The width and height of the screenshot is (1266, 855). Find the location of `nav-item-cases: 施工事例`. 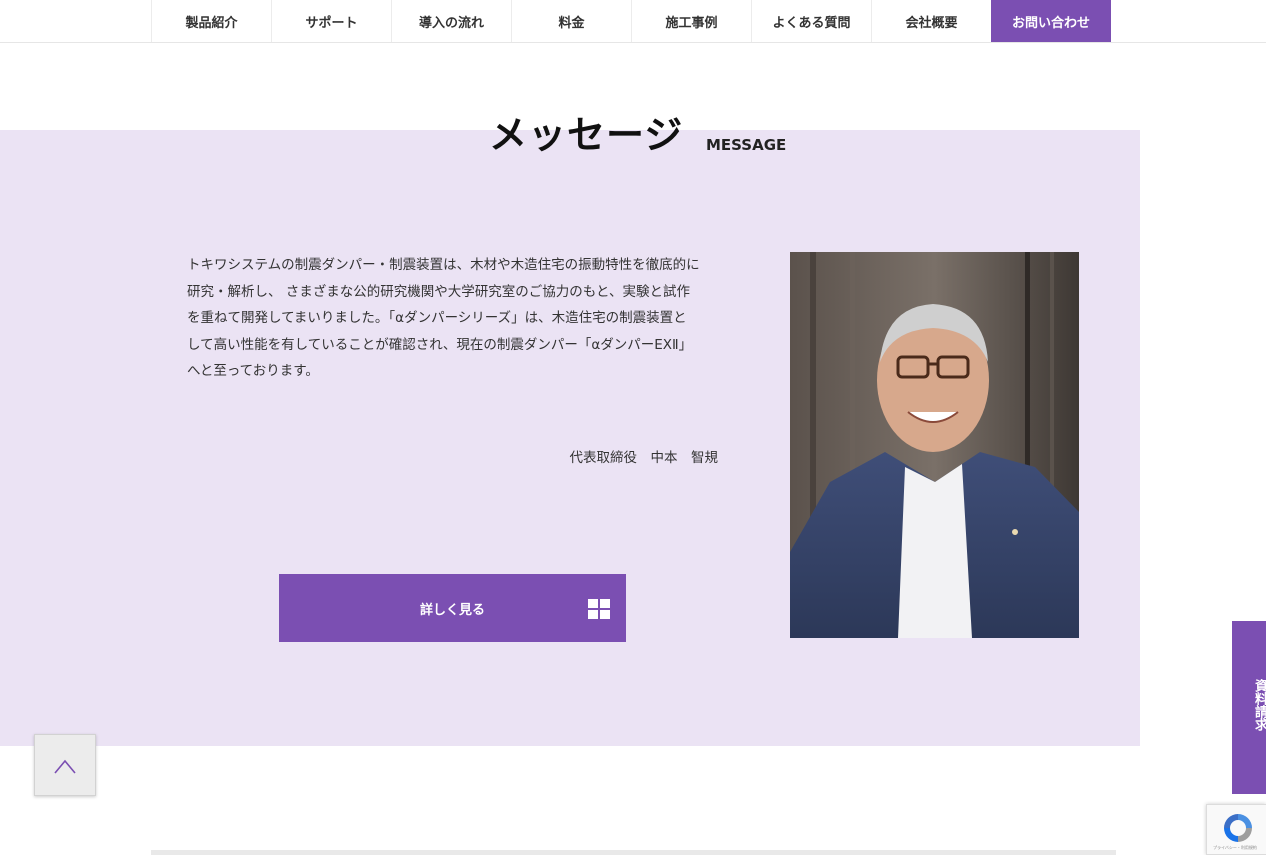

nav-item-cases: 施工事例 is located at coordinates (691, 21).